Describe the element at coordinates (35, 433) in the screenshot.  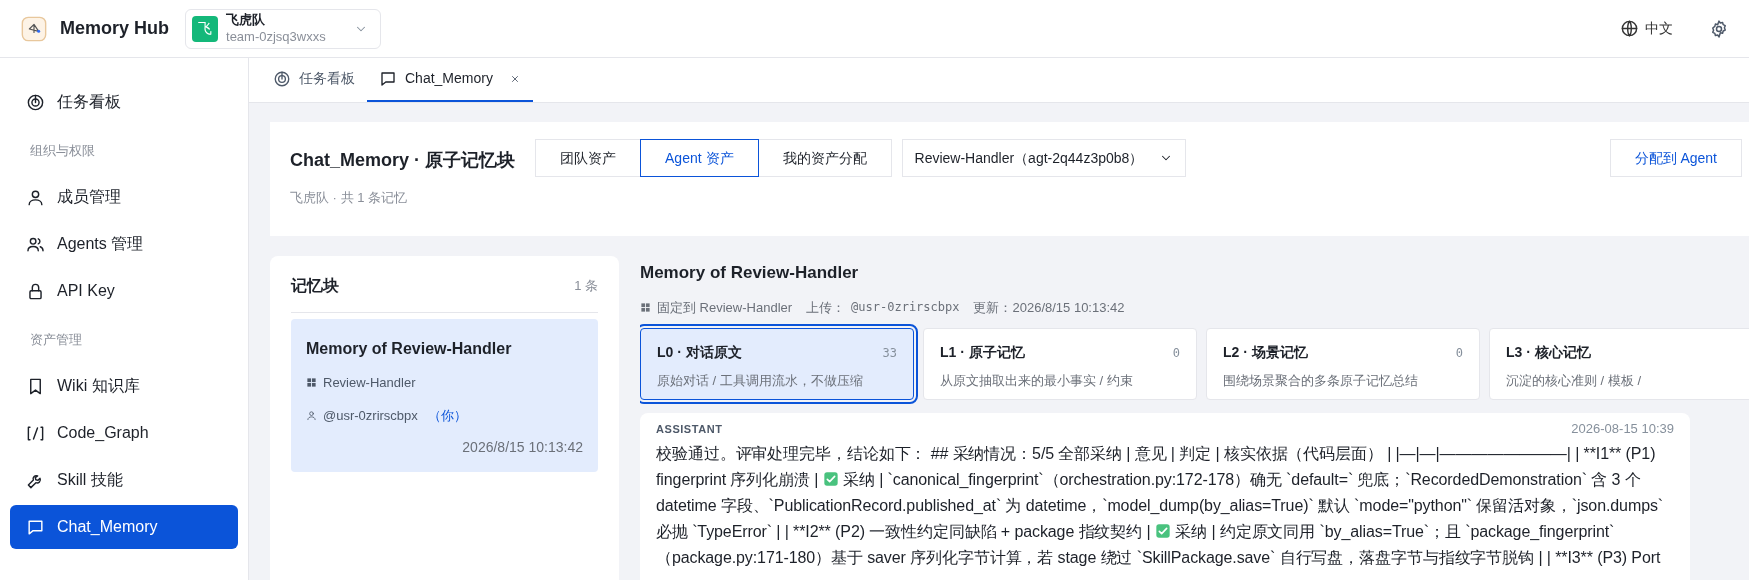
I see `code-icon` at that location.